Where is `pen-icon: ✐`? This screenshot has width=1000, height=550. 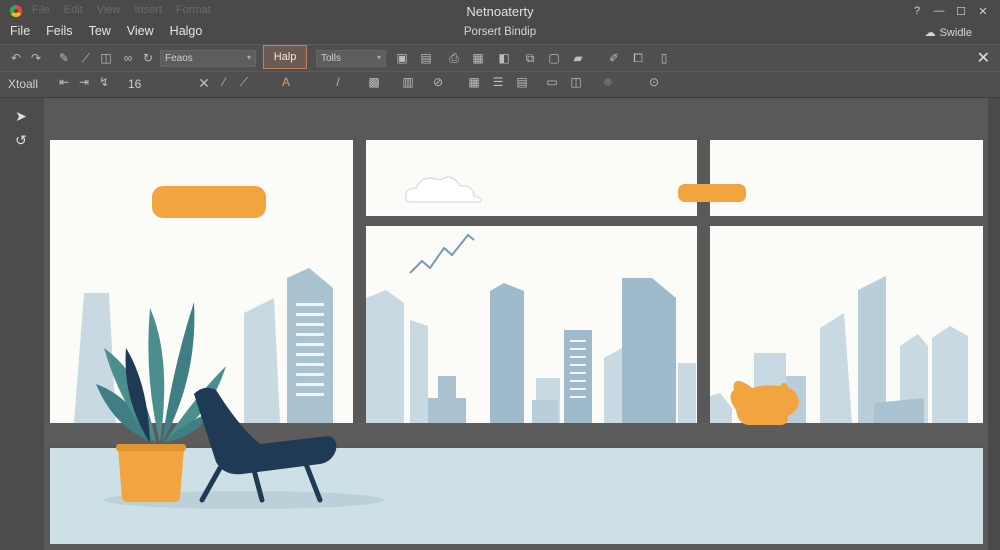 pen-icon: ✐ is located at coordinates (614, 58).